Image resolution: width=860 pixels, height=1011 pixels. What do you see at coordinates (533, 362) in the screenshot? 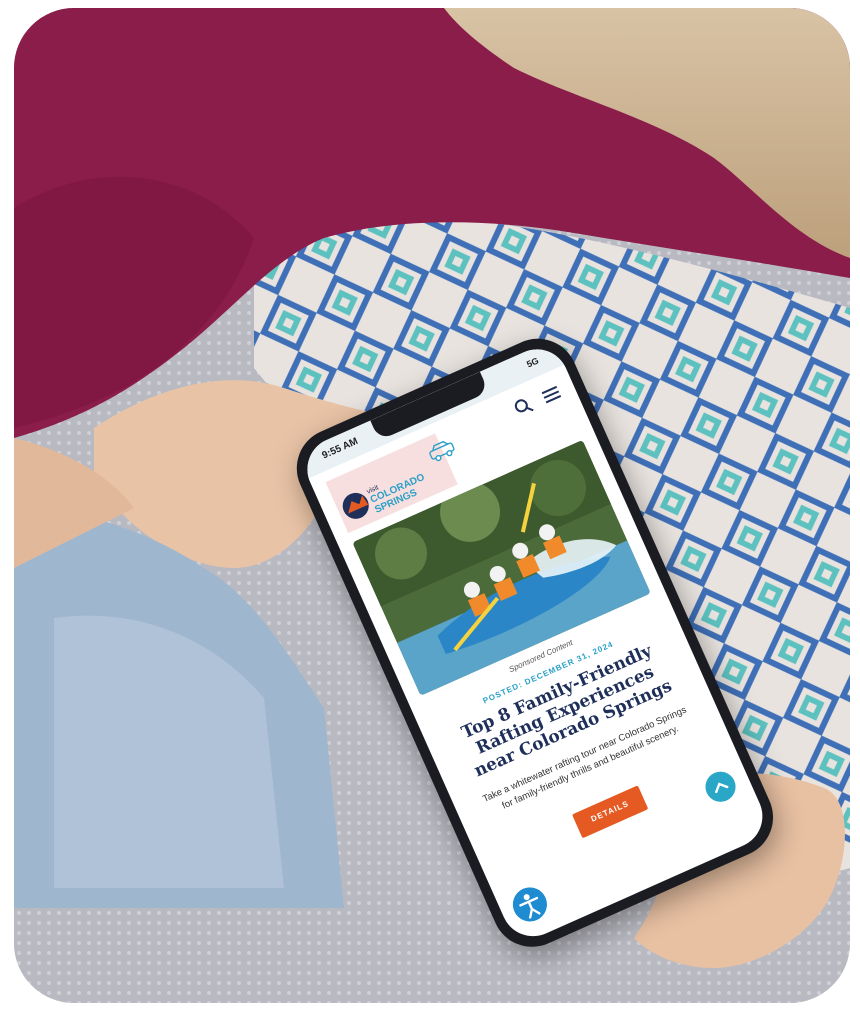
I see `status-signal: 5G` at bounding box center [533, 362].